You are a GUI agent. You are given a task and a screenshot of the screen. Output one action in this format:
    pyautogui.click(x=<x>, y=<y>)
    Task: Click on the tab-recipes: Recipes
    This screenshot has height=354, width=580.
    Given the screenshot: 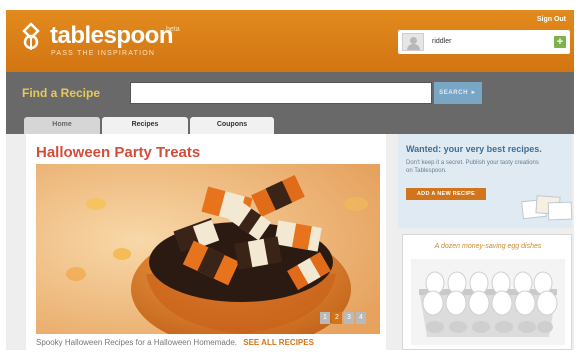 What is the action you would take?
    pyautogui.click(x=145, y=125)
    